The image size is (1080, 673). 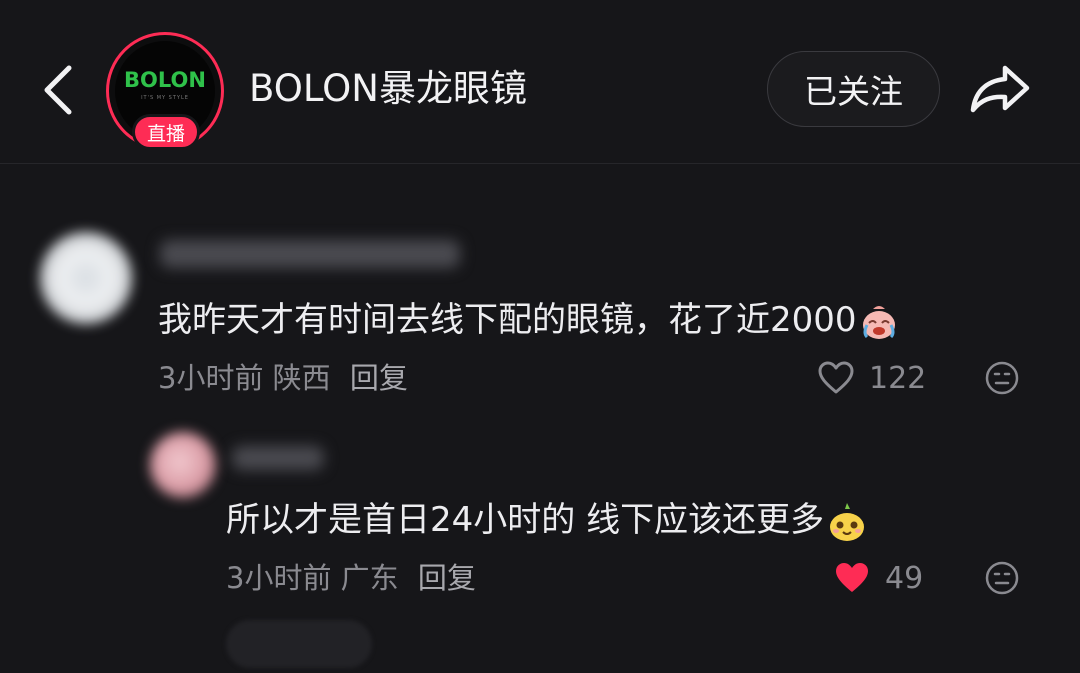 I want to click on heart-filled-icon, so click(x=852, y=577).